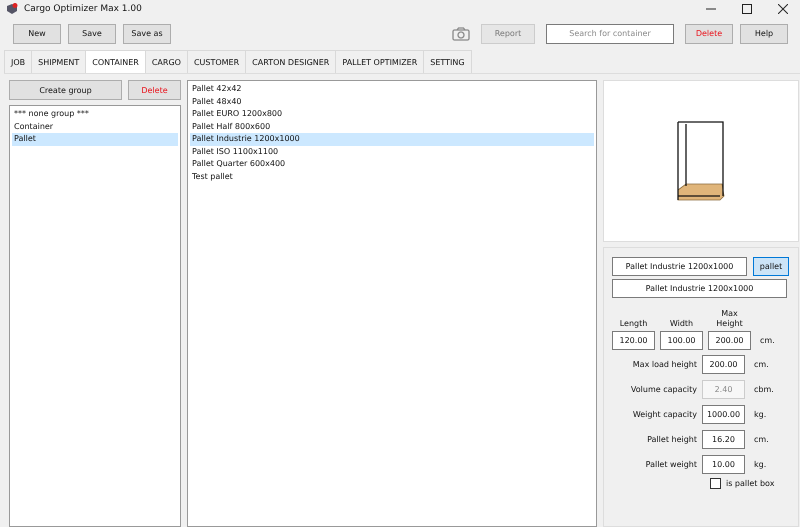  Describe the element at coordinates (729, 340) in the screenshot. I see `dimension-field: 200.00` at that location.